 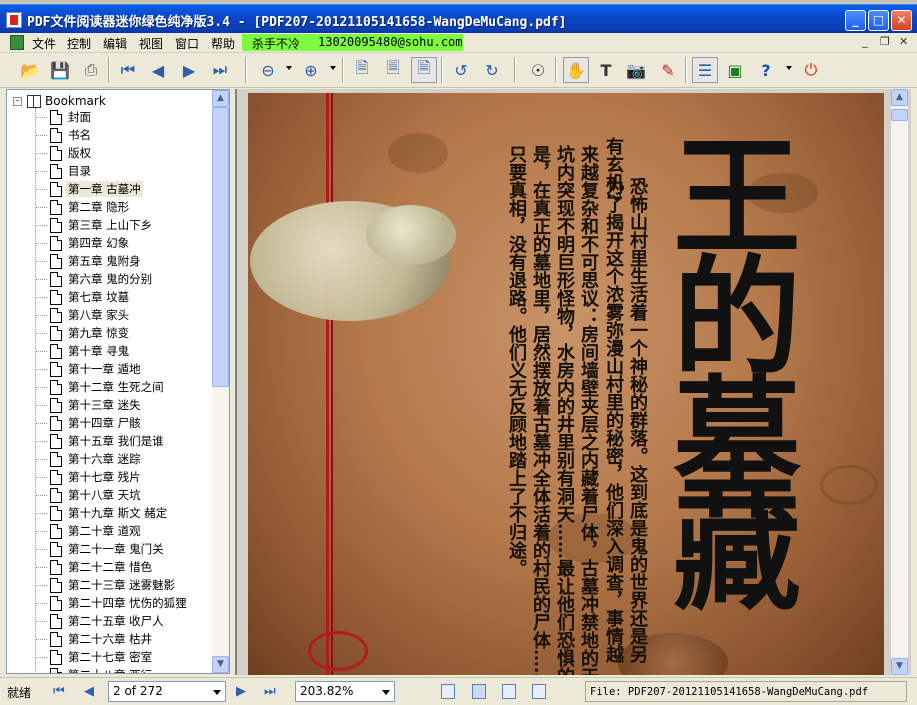 What do you see at coordinates (17, 101) in the screenshot?
I see `collapse-toggle-icon: -` at bounding box center [17, 101].